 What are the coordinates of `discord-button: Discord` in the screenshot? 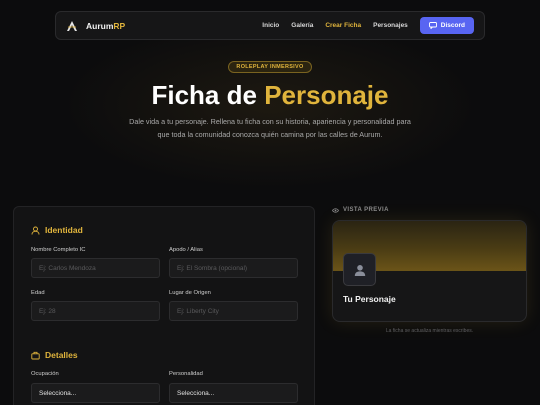 It's located at (446, 25).